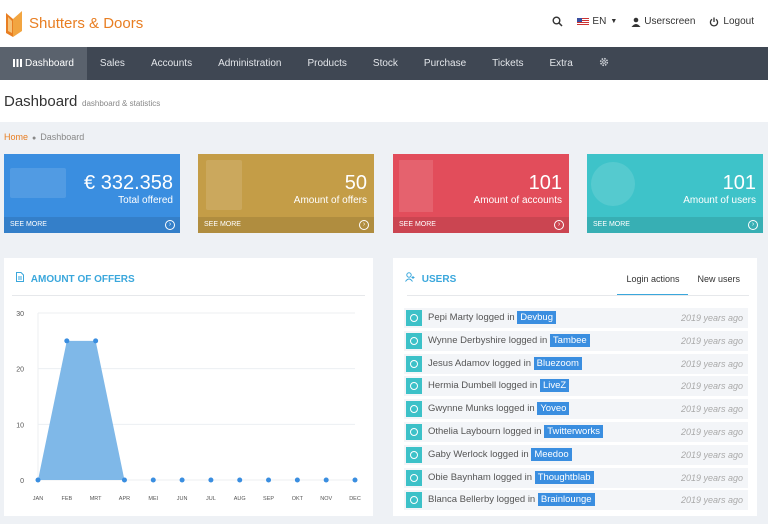 This screenshot has height=524, width=768. I want to click on user-activity-text: Pepi Marty logged in Devbug, so click(492, 317).